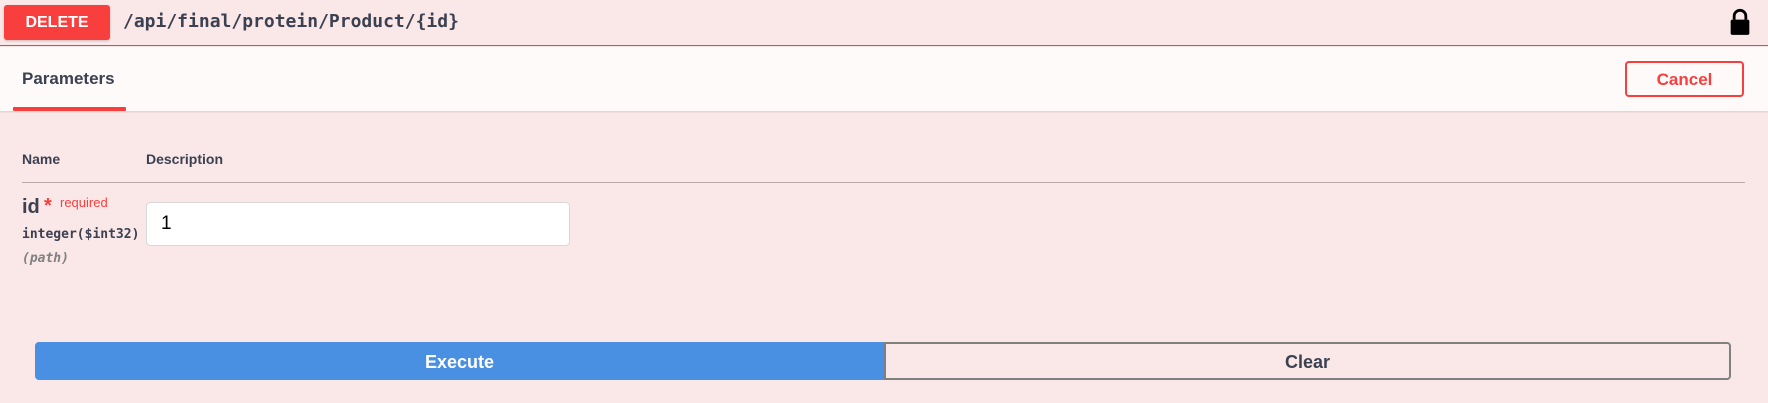 The height and width of the screenshot is (403, 1768). I want to click on id-parameter-input, so click(358, 224).